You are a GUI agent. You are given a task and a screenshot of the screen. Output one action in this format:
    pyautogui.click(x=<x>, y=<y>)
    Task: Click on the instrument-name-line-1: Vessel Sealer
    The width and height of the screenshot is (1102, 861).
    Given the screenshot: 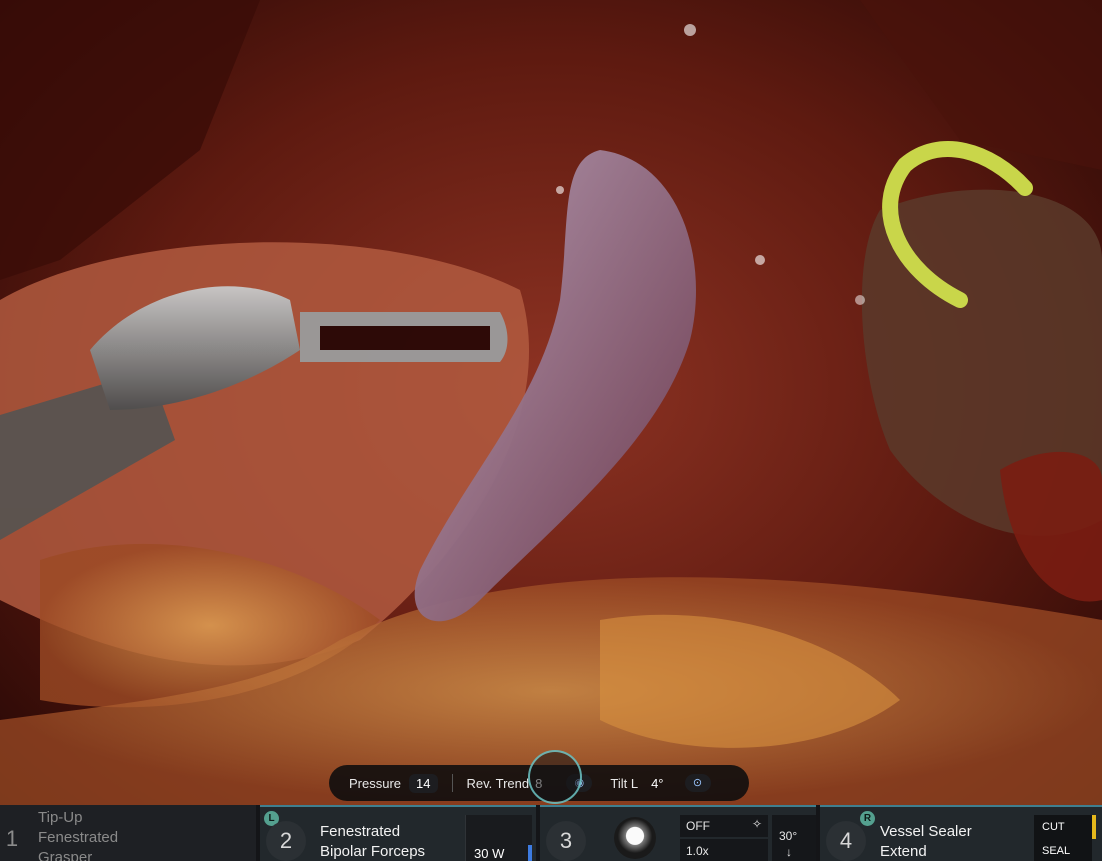 What is the action you would take?
    pyautogui.click(x=926, y=831)
    